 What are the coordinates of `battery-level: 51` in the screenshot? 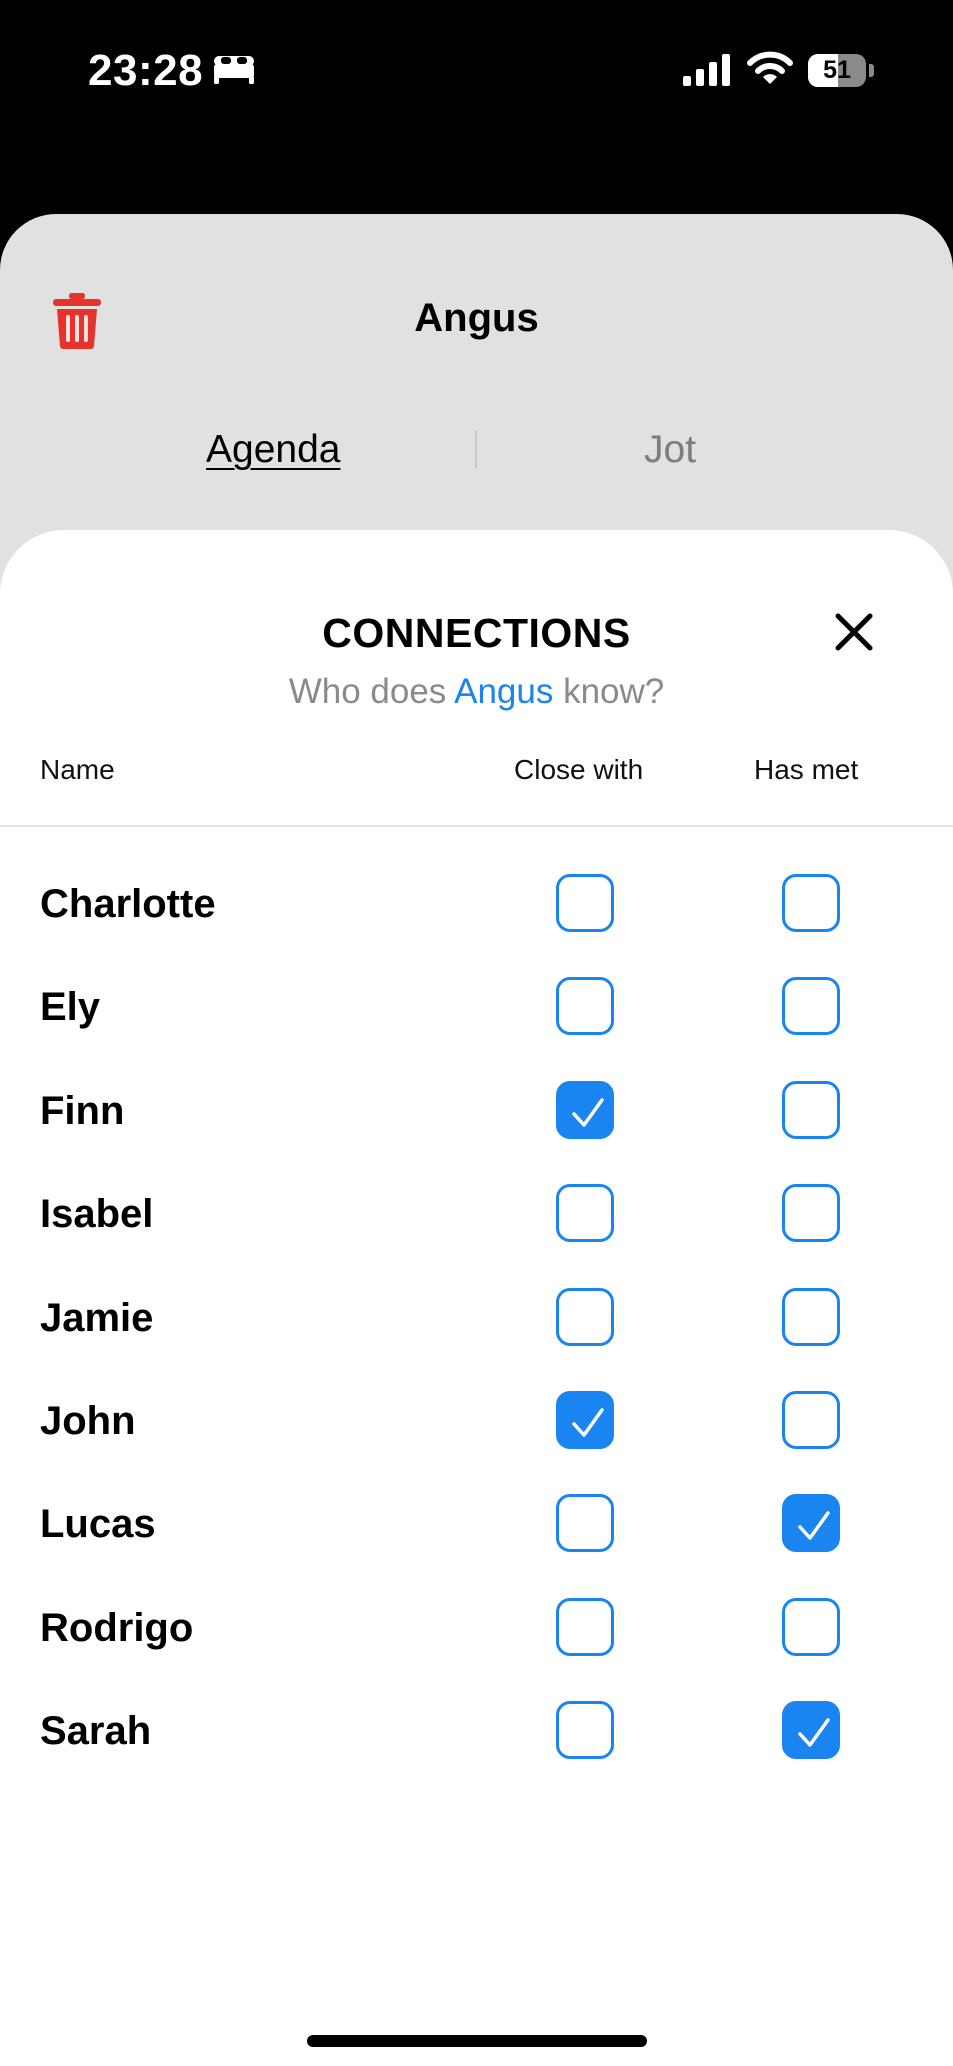 It's located at (837, 70).